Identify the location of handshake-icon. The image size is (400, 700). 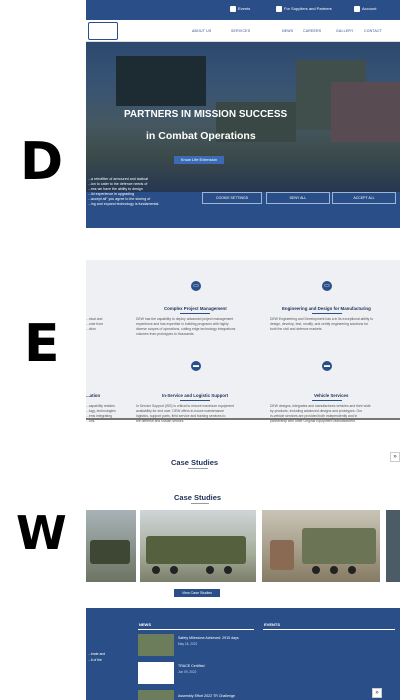
(279, 9).